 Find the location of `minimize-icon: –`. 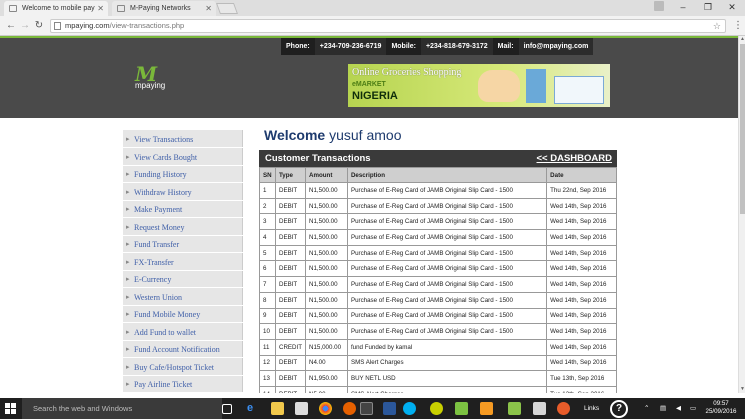

minimize-icon: – is located at coordinates (683, 7).